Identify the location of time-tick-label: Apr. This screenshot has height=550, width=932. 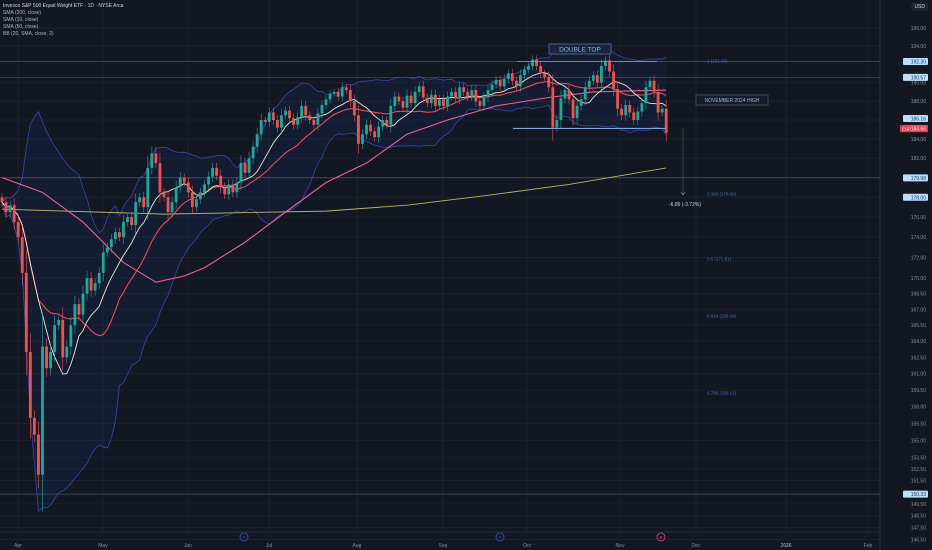
(18, 546).